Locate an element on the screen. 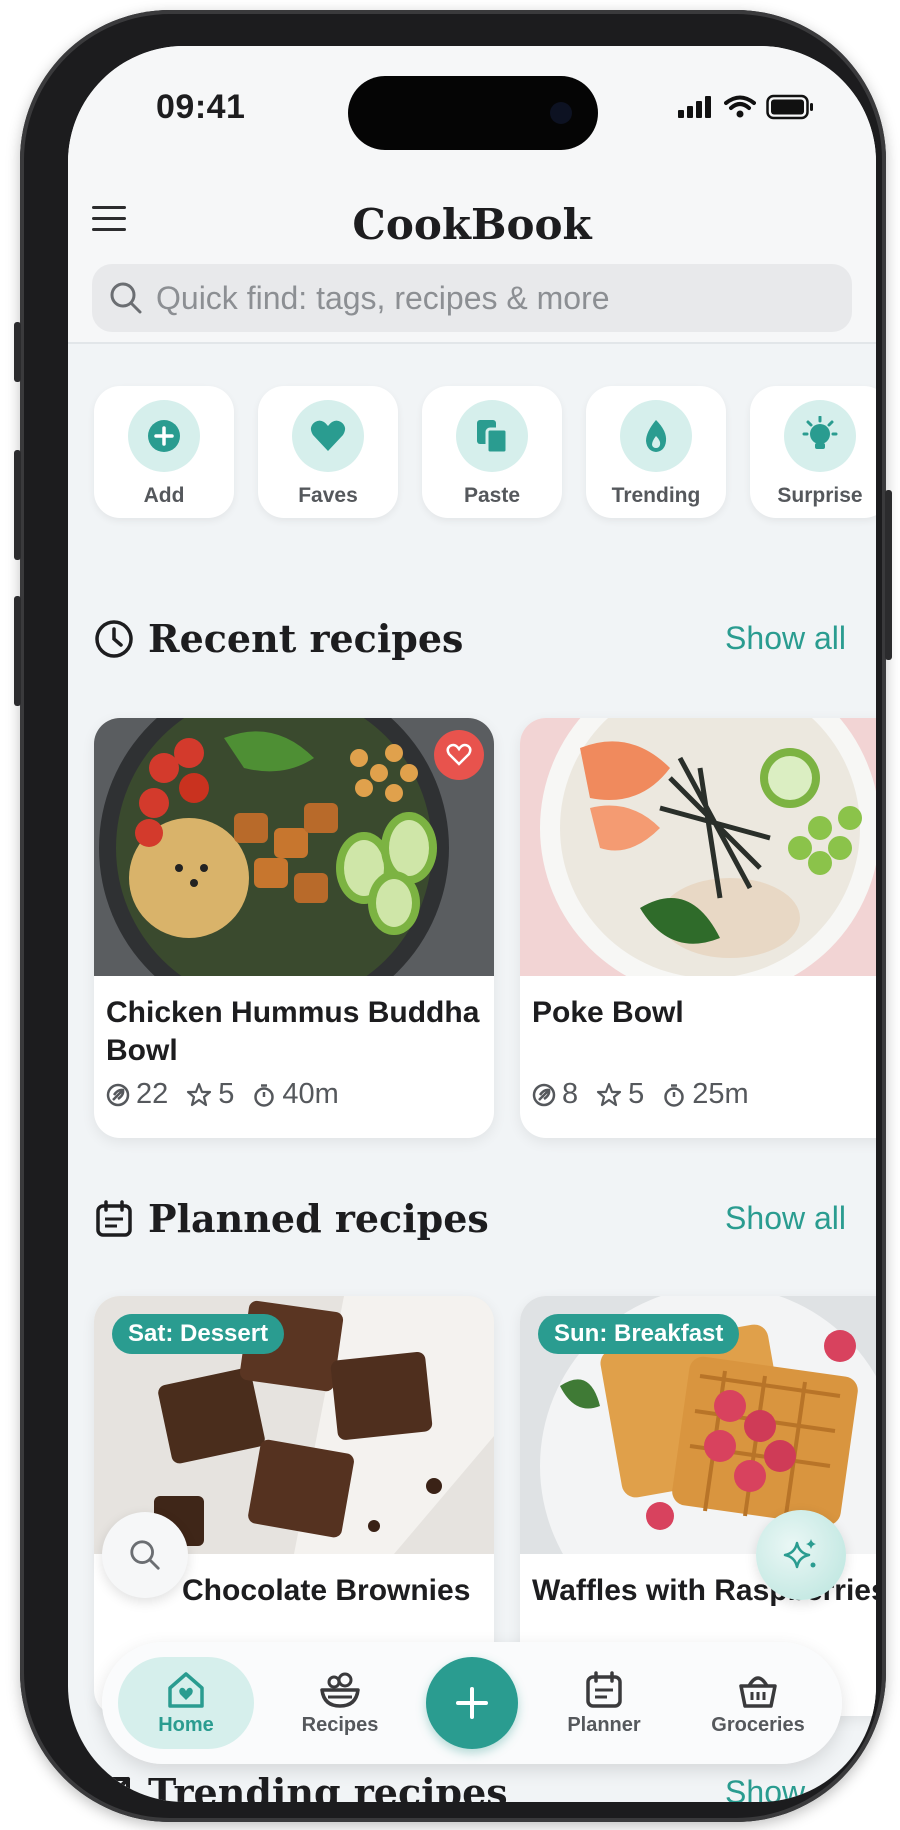  recipe-meta: 22 5 40m is located at coordinates (294, 1094).